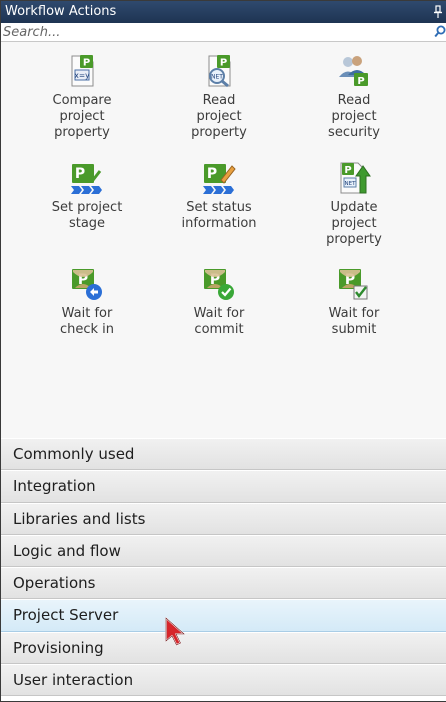 This screenshot has width=446, height=702. I want to click on action-set-status-information: P Set status information, so click(219, 196).